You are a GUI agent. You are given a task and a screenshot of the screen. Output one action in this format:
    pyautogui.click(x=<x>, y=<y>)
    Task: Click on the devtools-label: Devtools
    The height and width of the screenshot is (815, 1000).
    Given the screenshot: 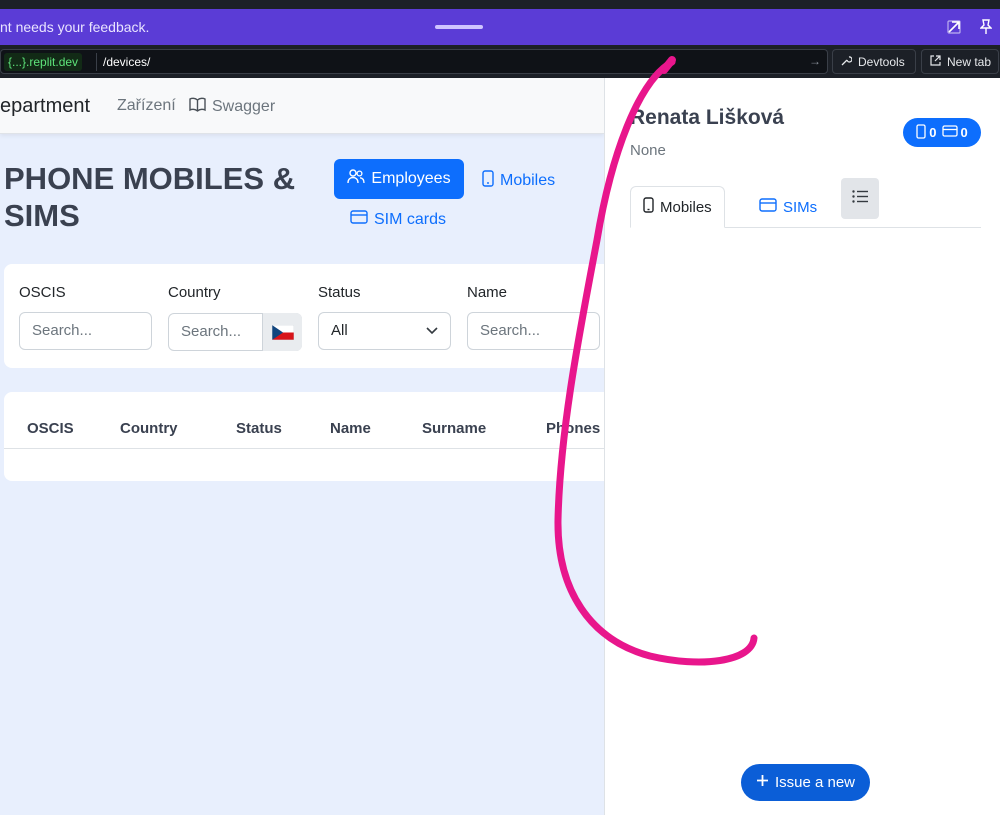 What is the action you would take?
    pyautogui.click(x=881, y=61)
    